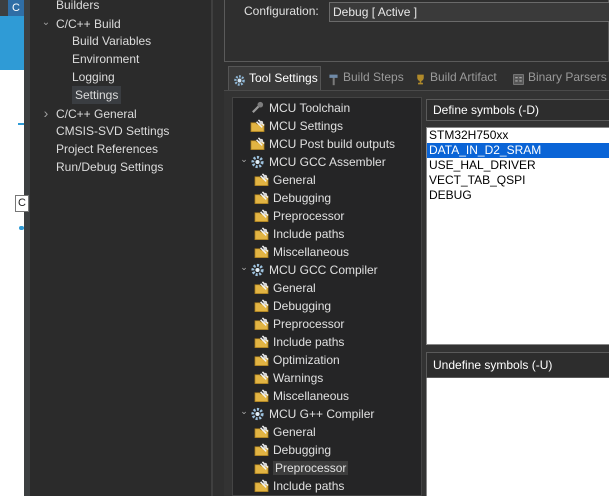 This screenshot has width=609, height=496. What do you see at coordinates (22, 203) in the screenshot?
I see `editor-field: C` at bounding box center [22, 203].